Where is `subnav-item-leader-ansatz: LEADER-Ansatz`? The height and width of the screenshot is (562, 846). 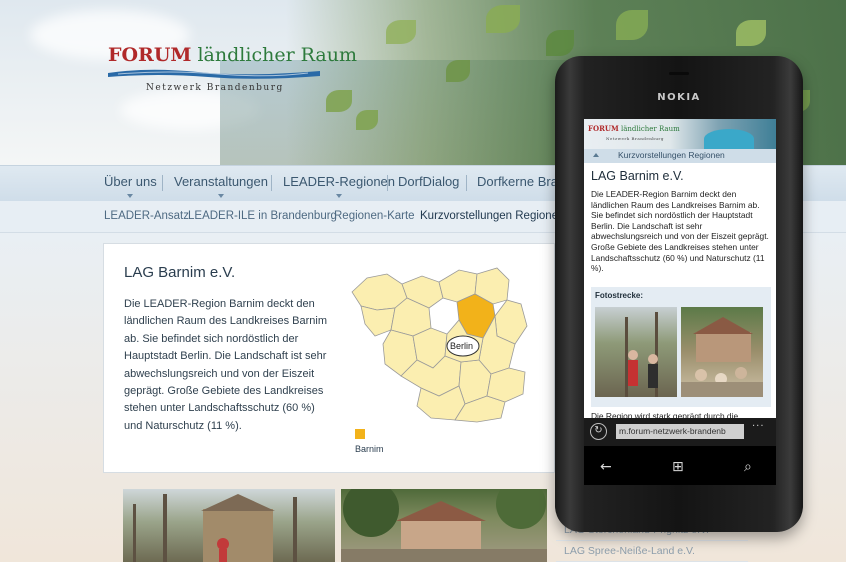
subnav-item-leader-ansatz: LEADER-Ansatz is located at coordinates (146, 216).